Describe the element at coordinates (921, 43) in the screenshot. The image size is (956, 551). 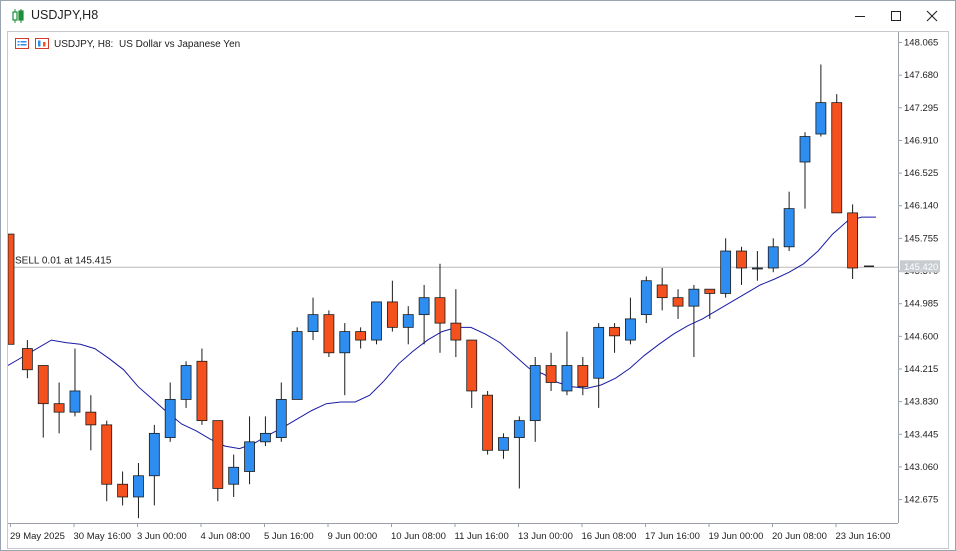
I see `price-tick-label: 148.065` at that location.